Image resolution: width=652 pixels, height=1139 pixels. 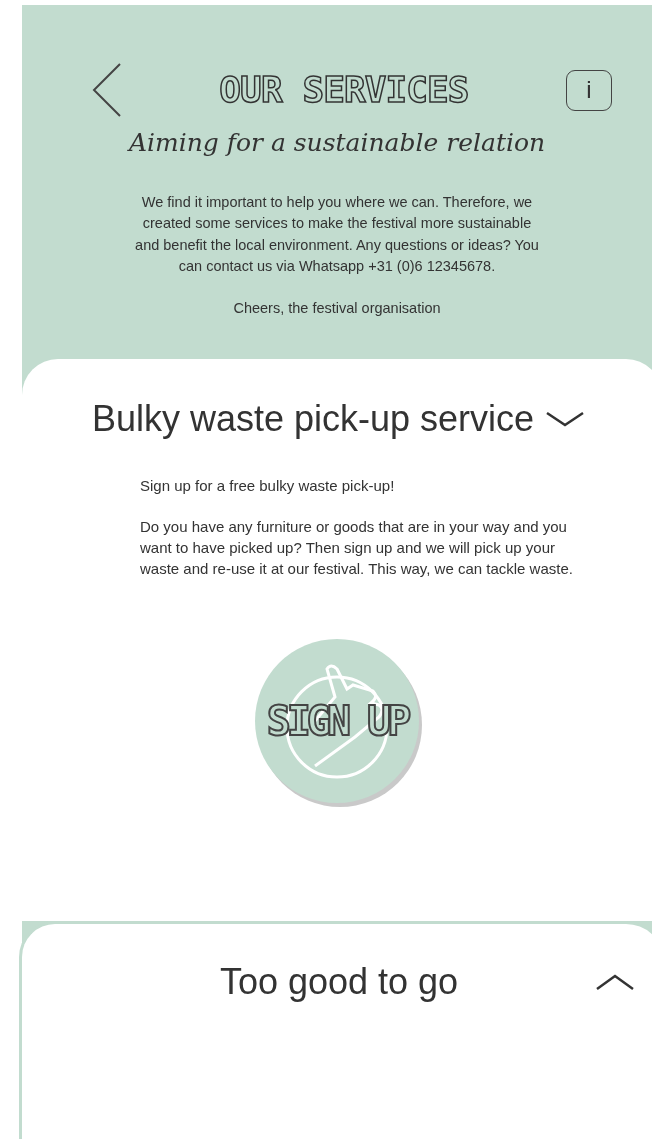 I want to click on section-title: Bulky waste pick-up service, so click(x=313, y=419).